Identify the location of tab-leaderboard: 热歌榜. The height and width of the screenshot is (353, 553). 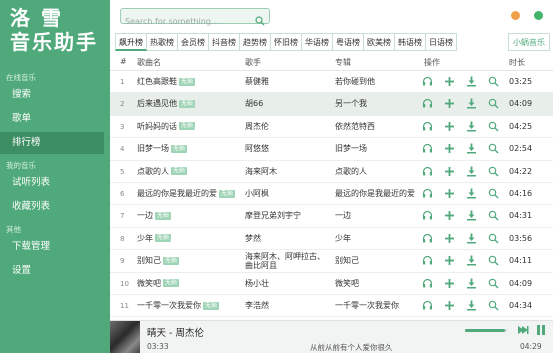
(162, 42).